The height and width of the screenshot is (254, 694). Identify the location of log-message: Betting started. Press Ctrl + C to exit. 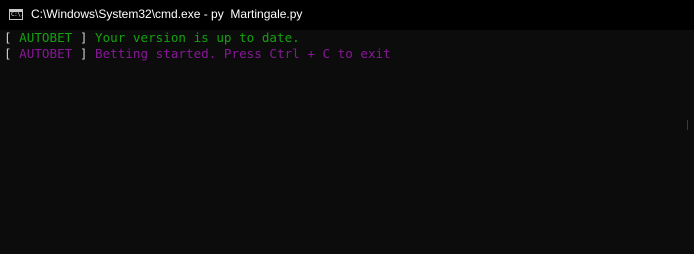
(239, 53).